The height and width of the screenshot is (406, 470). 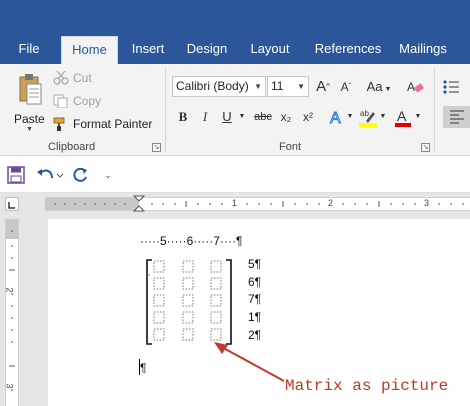 I want to click on clipboard-icon, so click(x=30, y=89).